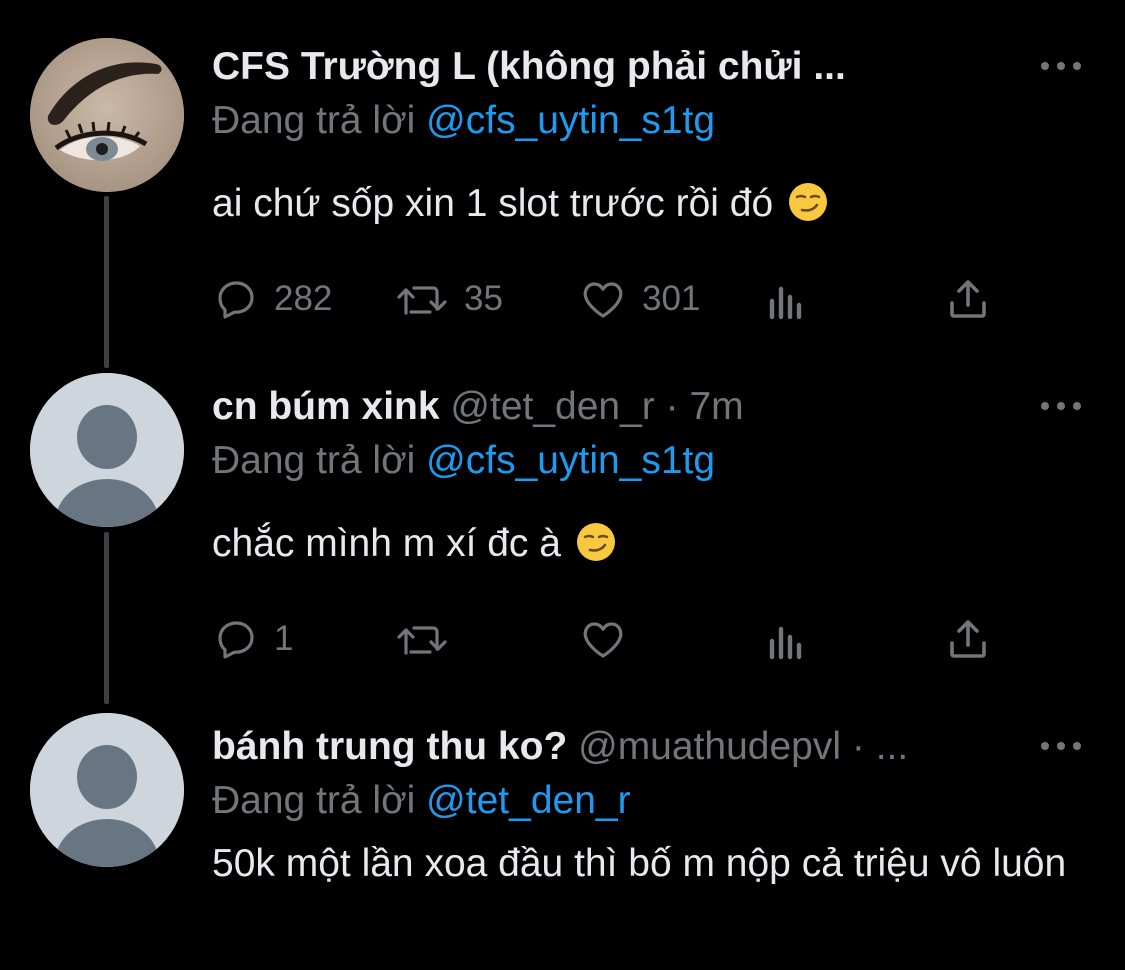 The height and width of the screenshot is (970, 1125). I want to click on like-button, so click(603, 639).